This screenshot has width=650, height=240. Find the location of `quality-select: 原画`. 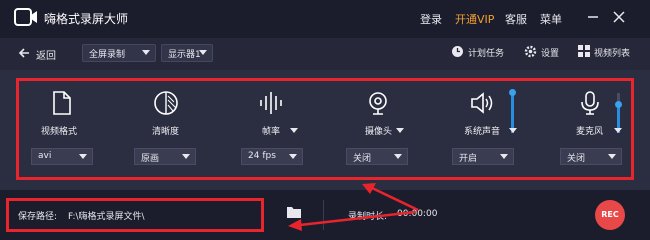

quality-select: 原画 is located at coordinates (165, 156).